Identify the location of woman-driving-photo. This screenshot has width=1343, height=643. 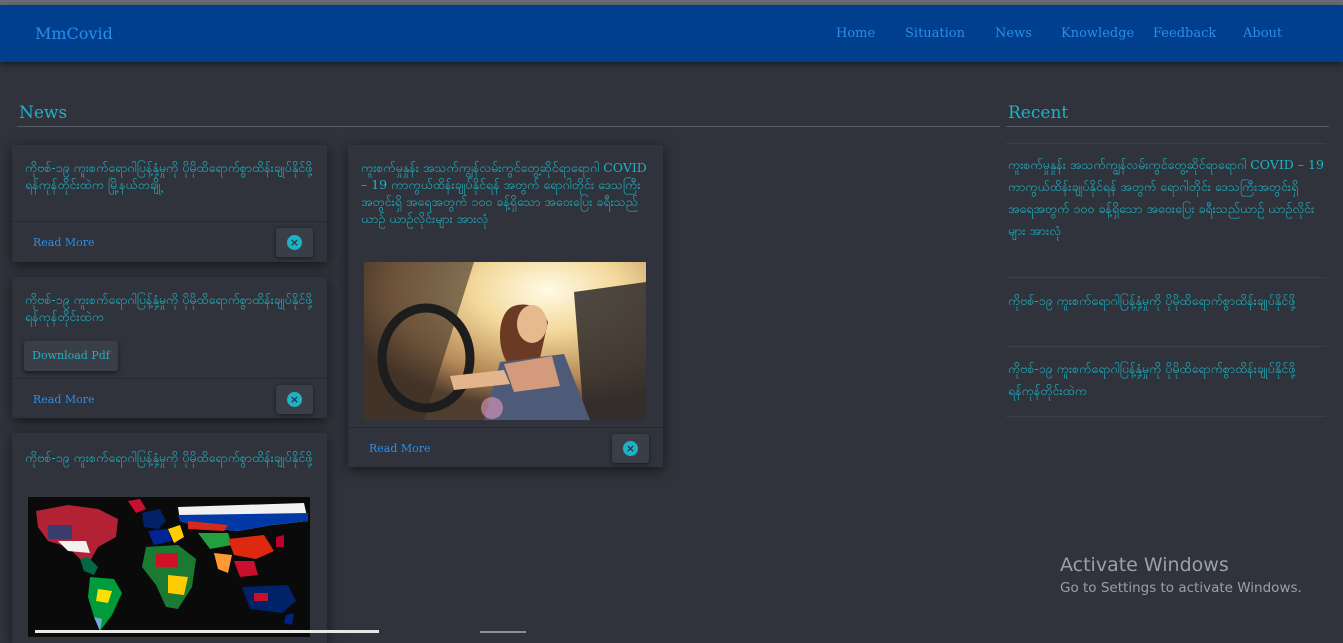
(505, 341).